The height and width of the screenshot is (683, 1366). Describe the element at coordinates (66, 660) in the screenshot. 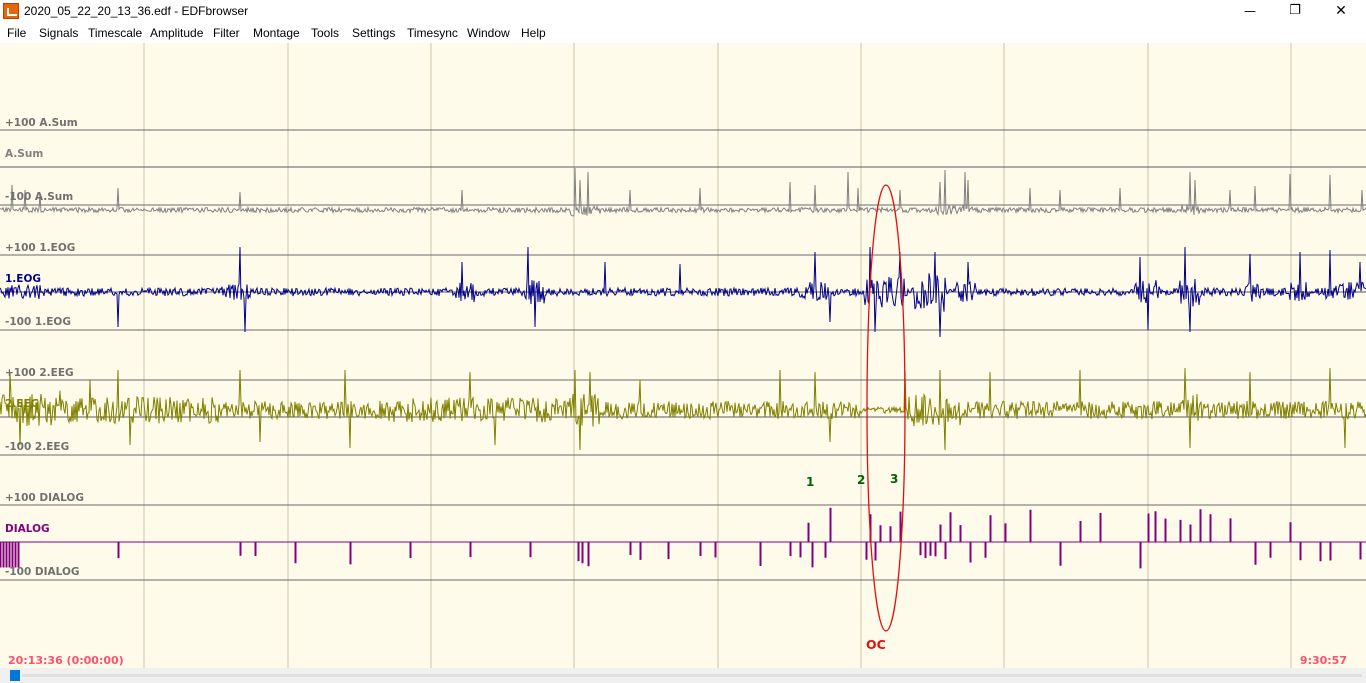

I see `start-timestamp: 20:13:36 (0:00:00)` at that location.